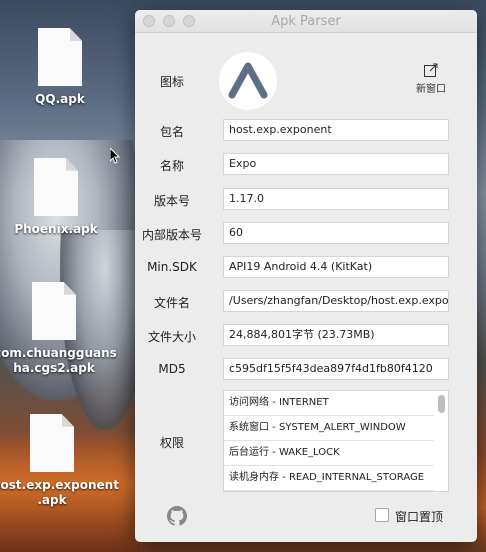 The width and height of the screenshot is (486, 552). What do you see at coordinates (171, 166) in the screenshot?
I see `name-label: 名称` at bounding box center [171, 166].